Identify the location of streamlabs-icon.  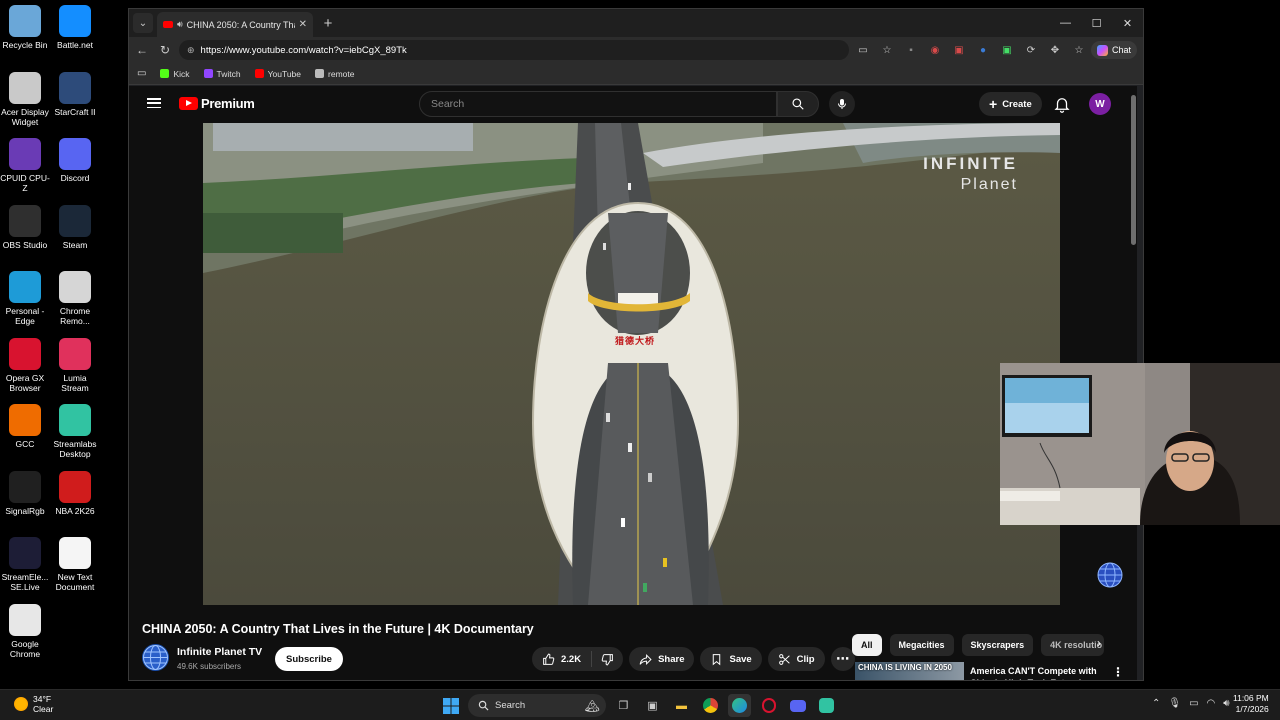
(826, 705).